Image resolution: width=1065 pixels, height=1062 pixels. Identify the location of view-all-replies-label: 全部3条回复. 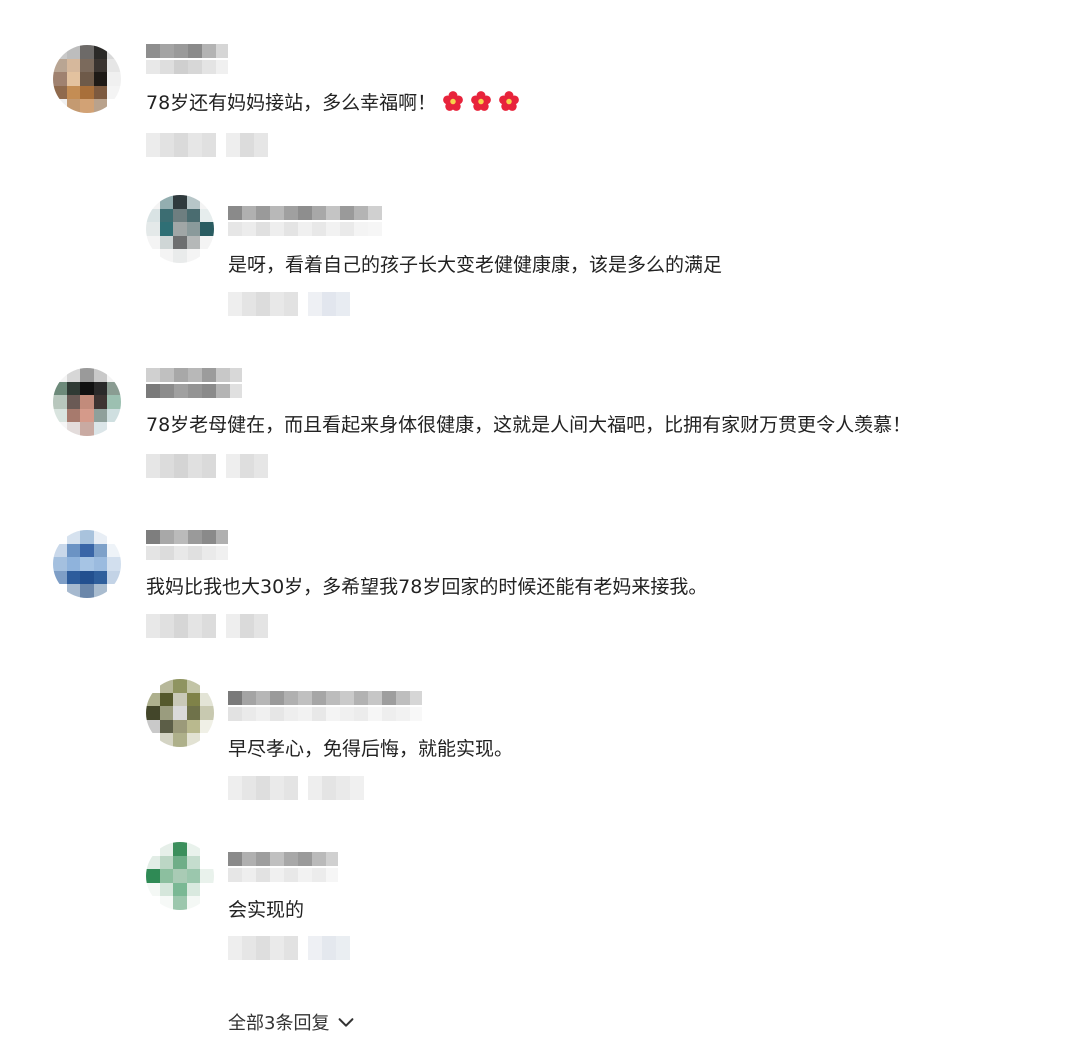
(279, 1023).